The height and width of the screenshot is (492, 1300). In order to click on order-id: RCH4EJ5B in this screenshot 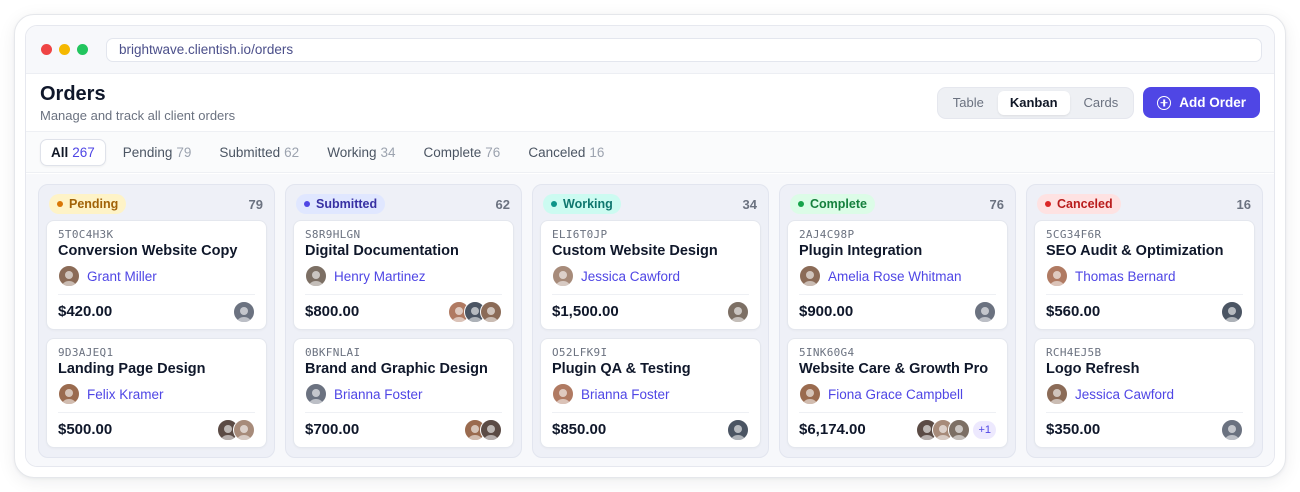, I will do `click(1074, 352)`.